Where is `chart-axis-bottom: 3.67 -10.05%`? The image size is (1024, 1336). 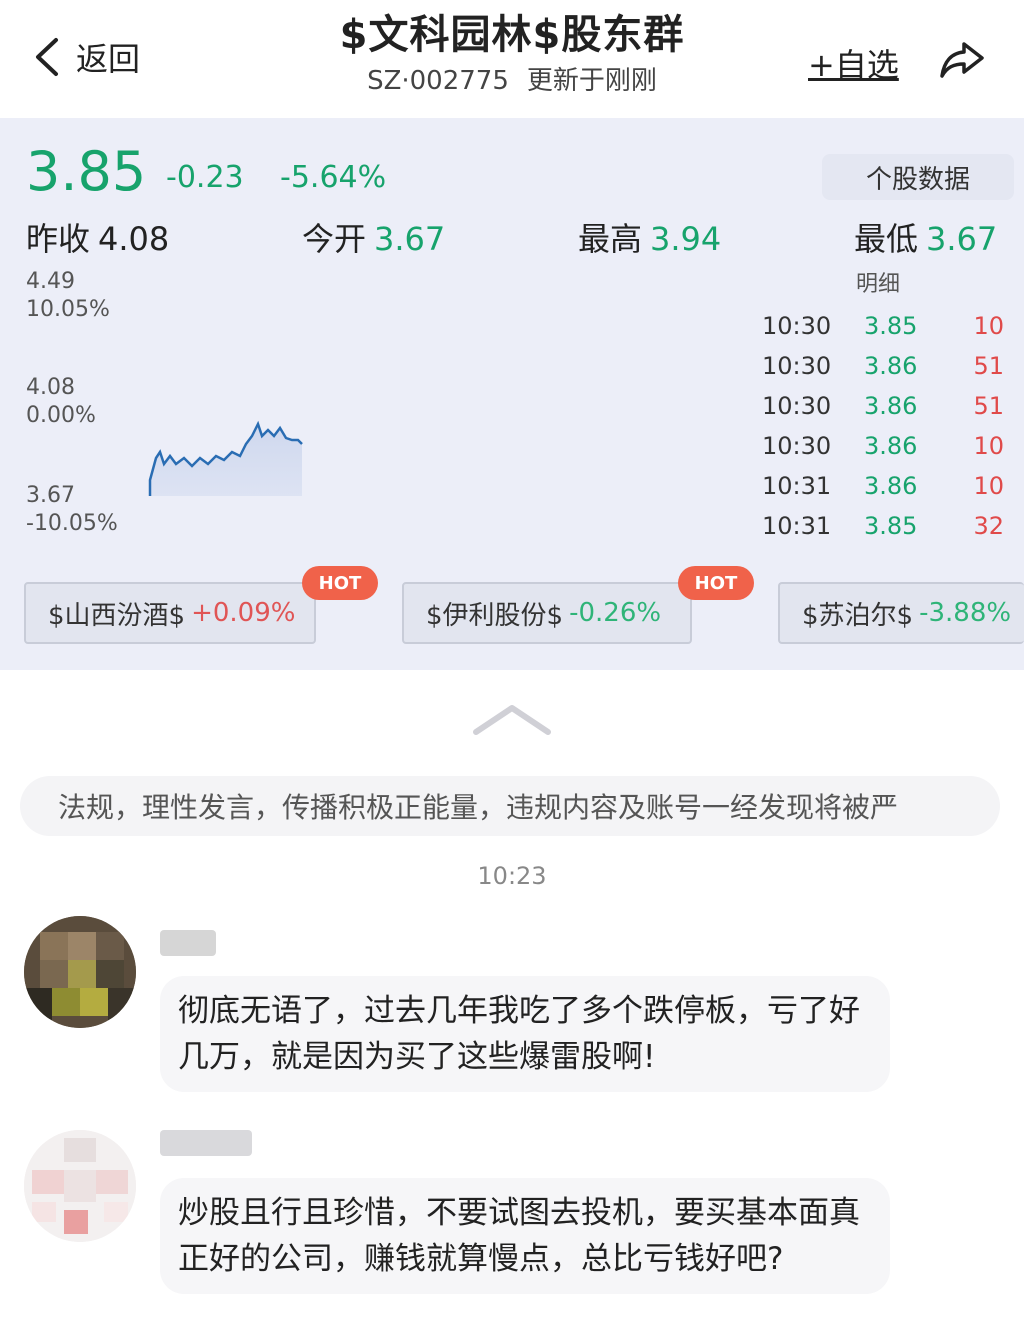 chart-axis-bottom: 3.67 -10.05% is located at coordinates (72, 510).